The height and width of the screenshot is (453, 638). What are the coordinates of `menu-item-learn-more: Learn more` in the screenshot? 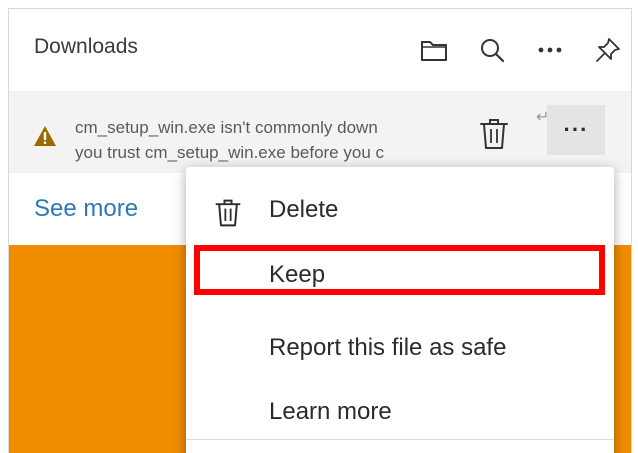 It's located at (400, 414).